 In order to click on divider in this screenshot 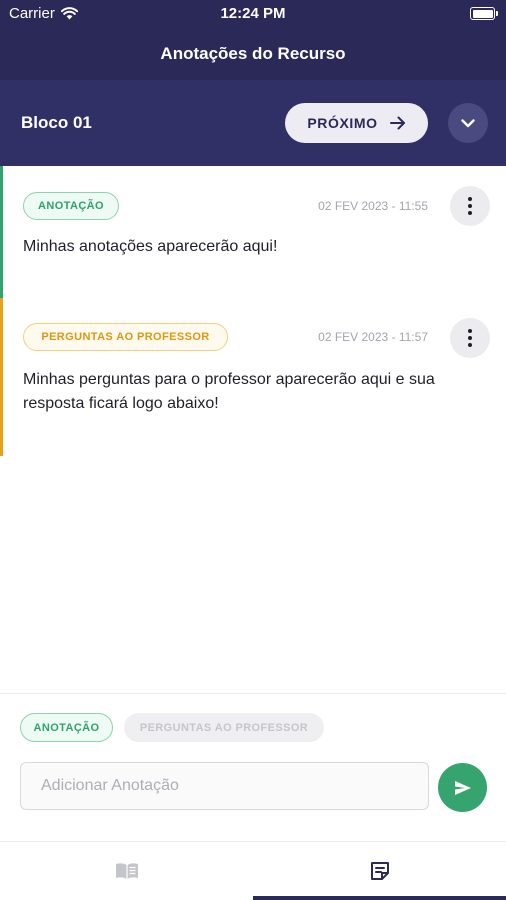, I will do `click(253, 693)`.